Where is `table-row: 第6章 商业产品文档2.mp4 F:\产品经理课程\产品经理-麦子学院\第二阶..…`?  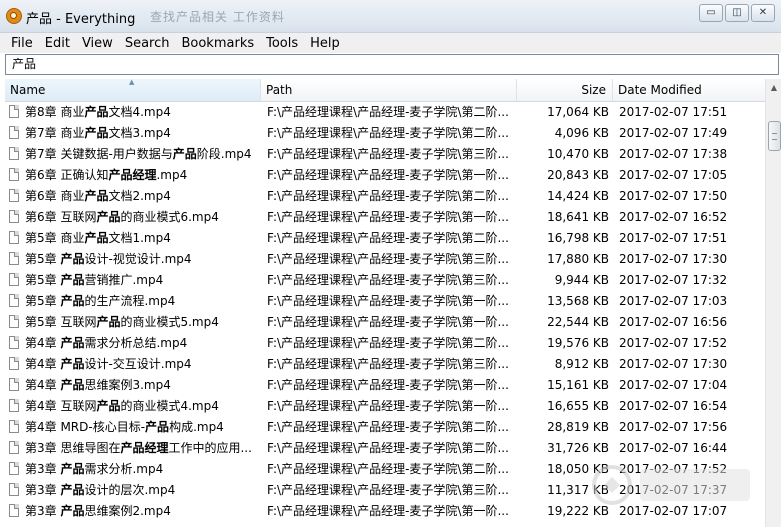 table-row: 第6章 商业产品文档2.mp4 F:\产品经理课程\产品经理-麦子学院\第二阶..… is located at coordinates (385, 196).